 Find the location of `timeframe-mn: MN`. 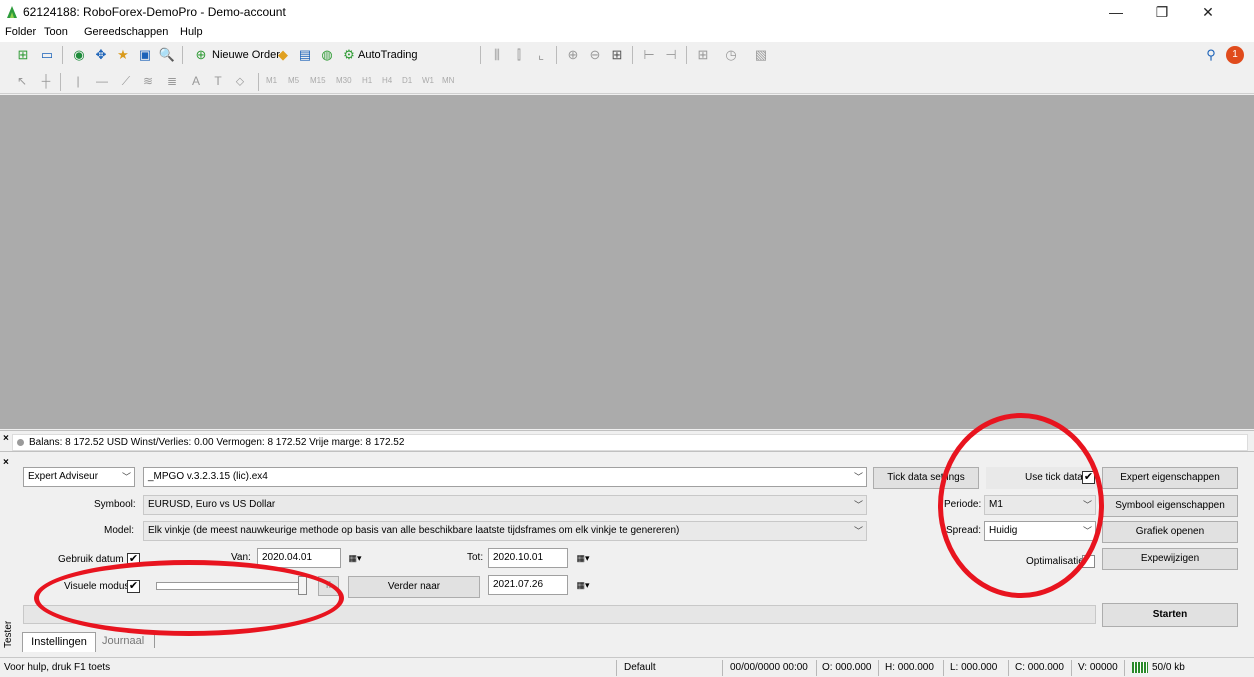

timeframe-mn: MN is located at coordinates (448, 80).